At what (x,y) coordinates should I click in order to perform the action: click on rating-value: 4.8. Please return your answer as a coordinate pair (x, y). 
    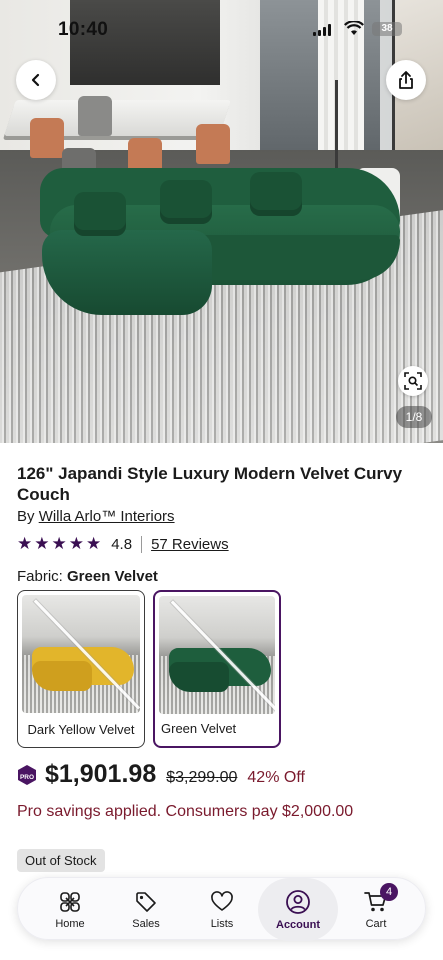
    Looking at the image, I should click on (122, 544).